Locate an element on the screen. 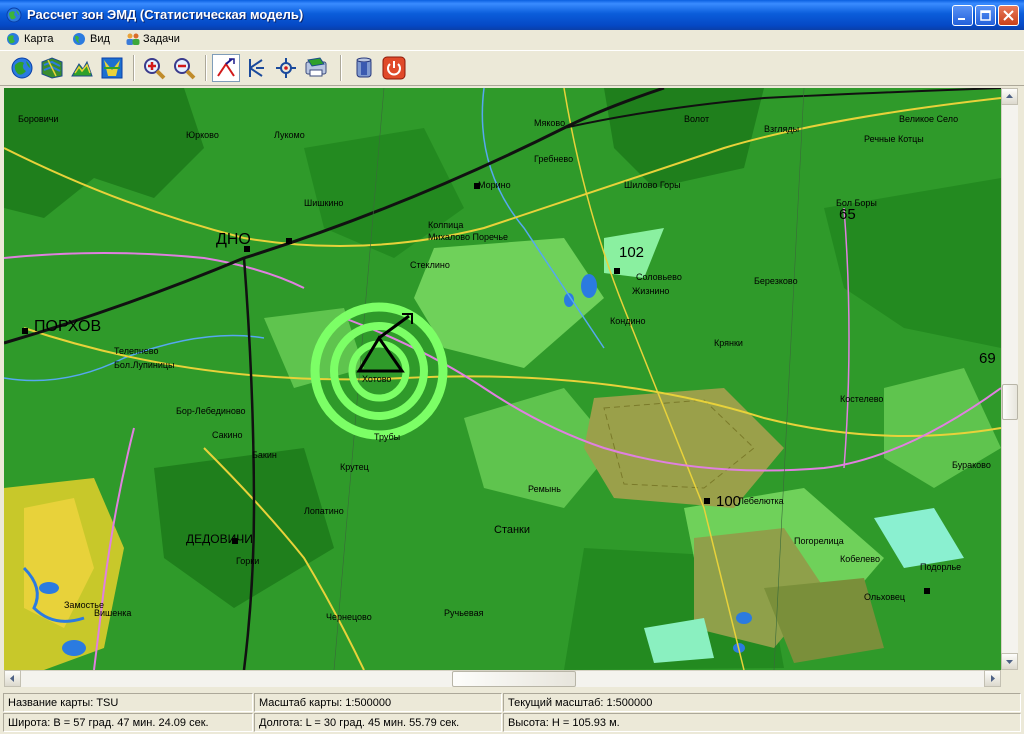 The image size is (1024, 734). settlement-label: Бол.Лупиницы is located at coordinates (144, 365).